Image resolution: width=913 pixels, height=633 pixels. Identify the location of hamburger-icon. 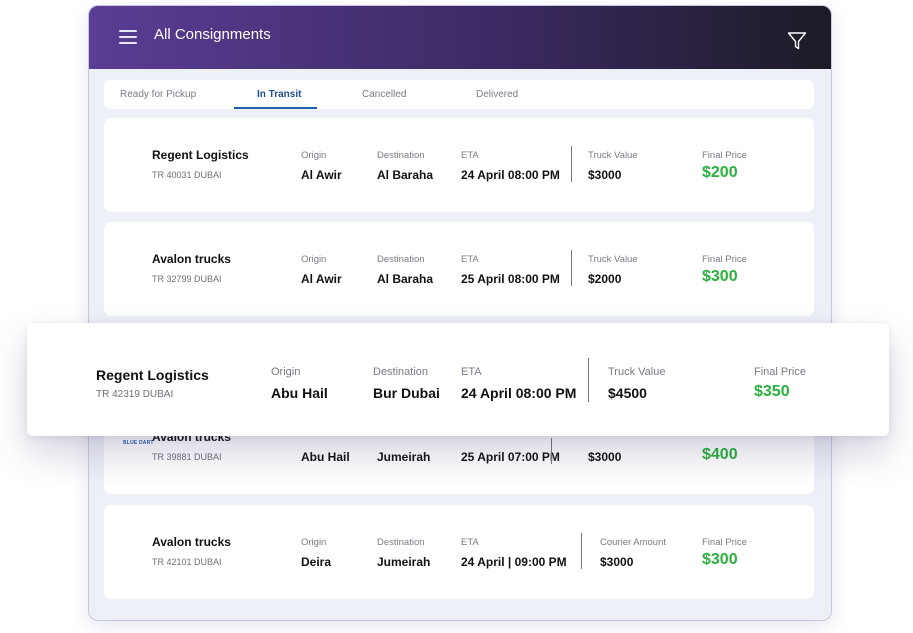
(128, 37).